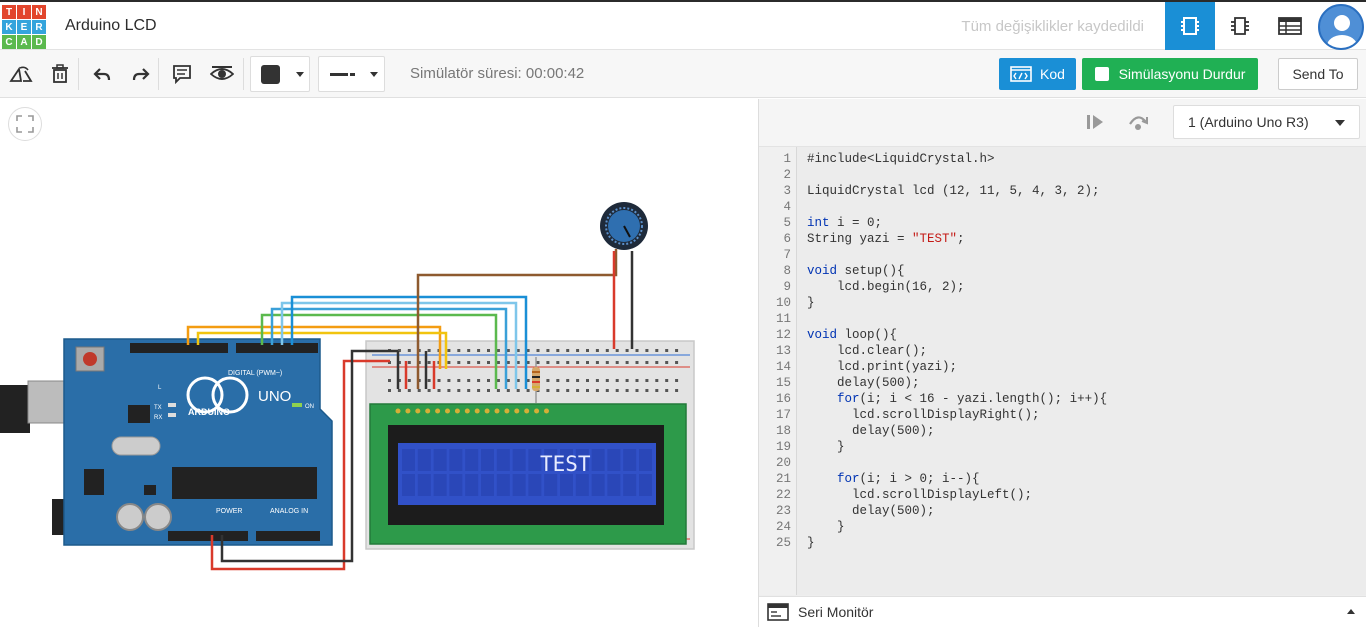 The image size is (1366, 627). I want to click on circuit-view-button, so click(1190, 26).